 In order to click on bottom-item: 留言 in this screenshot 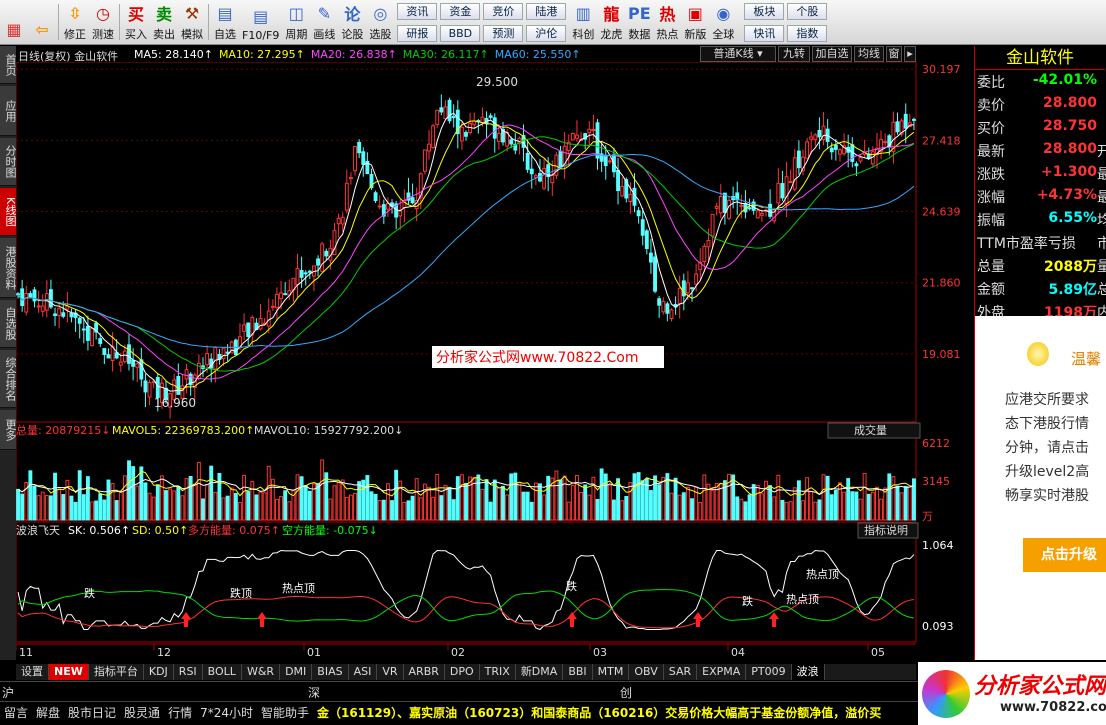, I will do `click(16, 713)`.